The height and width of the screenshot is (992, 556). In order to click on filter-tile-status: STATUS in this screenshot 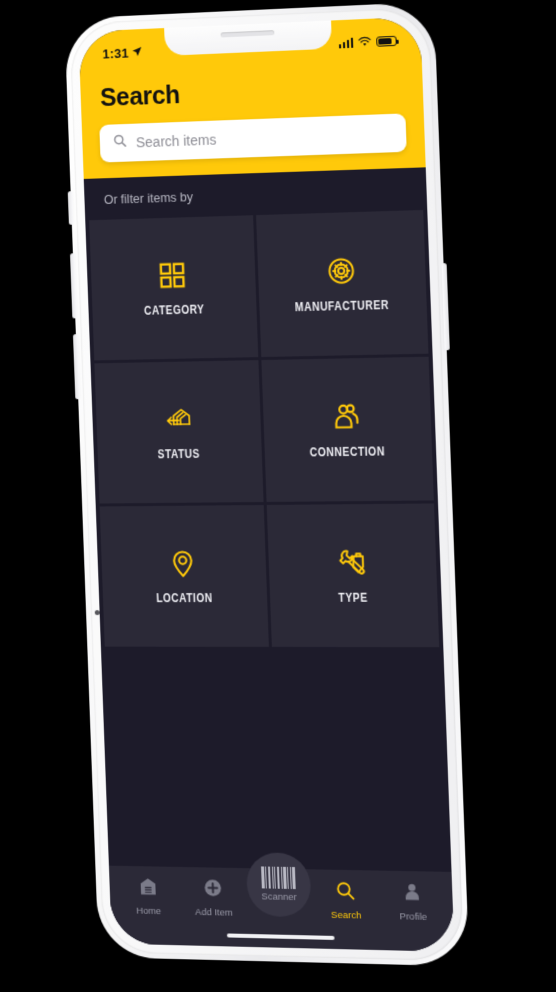, I will do `click(179, 432)`.